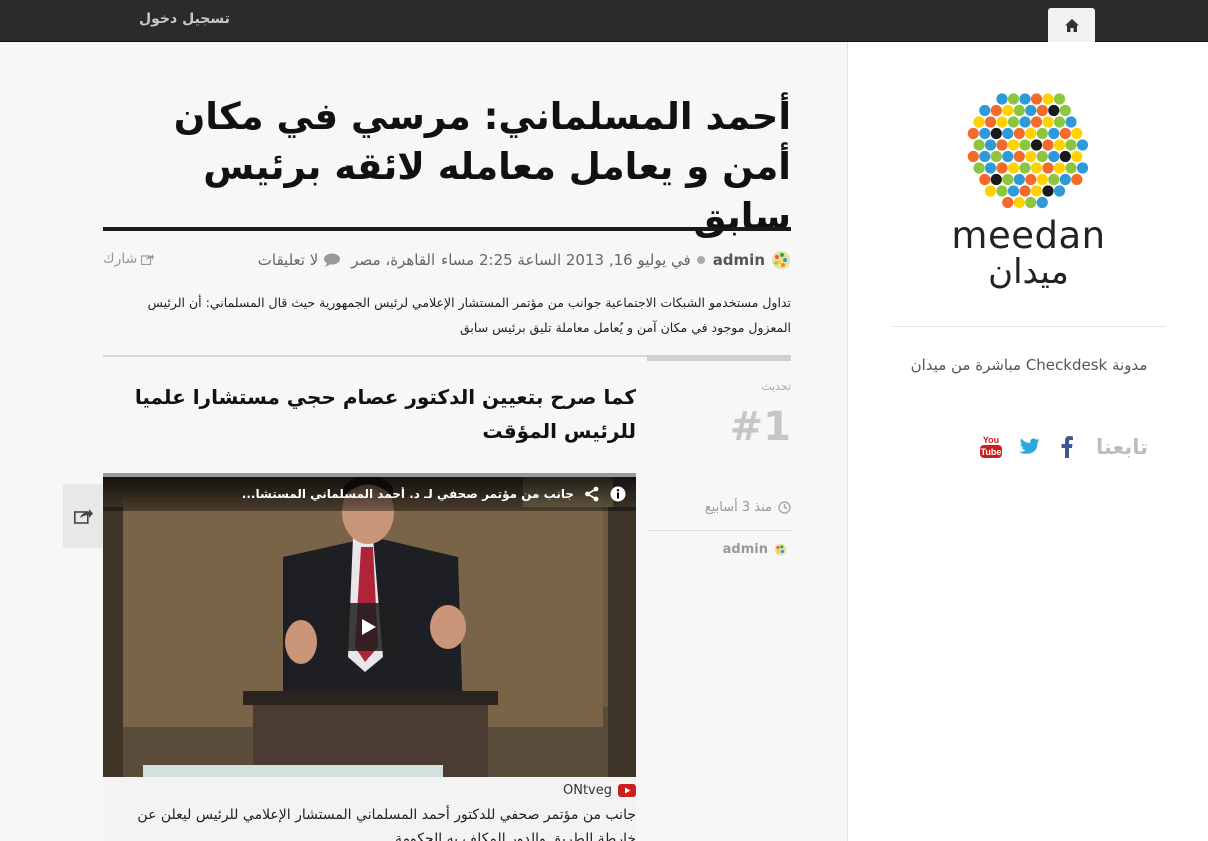 This screenshot has width=1208, height=841. Describe the element at coordinates (587, 790) in the screenshot. I see `video-source-name: ONtveg` at that location.